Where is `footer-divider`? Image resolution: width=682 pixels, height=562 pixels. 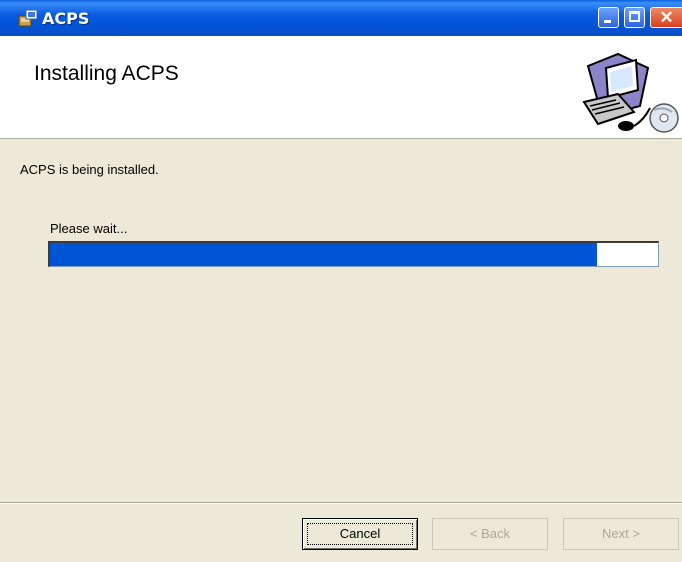 footer-divider is located at coordinates (341, 503).